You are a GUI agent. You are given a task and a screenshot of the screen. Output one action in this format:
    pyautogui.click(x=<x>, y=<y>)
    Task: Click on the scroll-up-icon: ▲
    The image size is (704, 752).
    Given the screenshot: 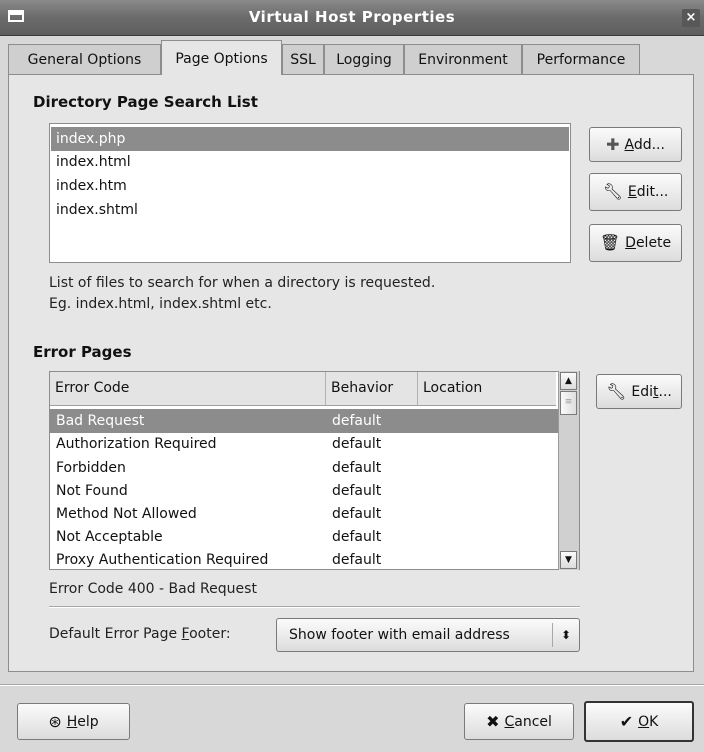 What is the action you would take?
    pyautogui.click(x=568, y=381)
    